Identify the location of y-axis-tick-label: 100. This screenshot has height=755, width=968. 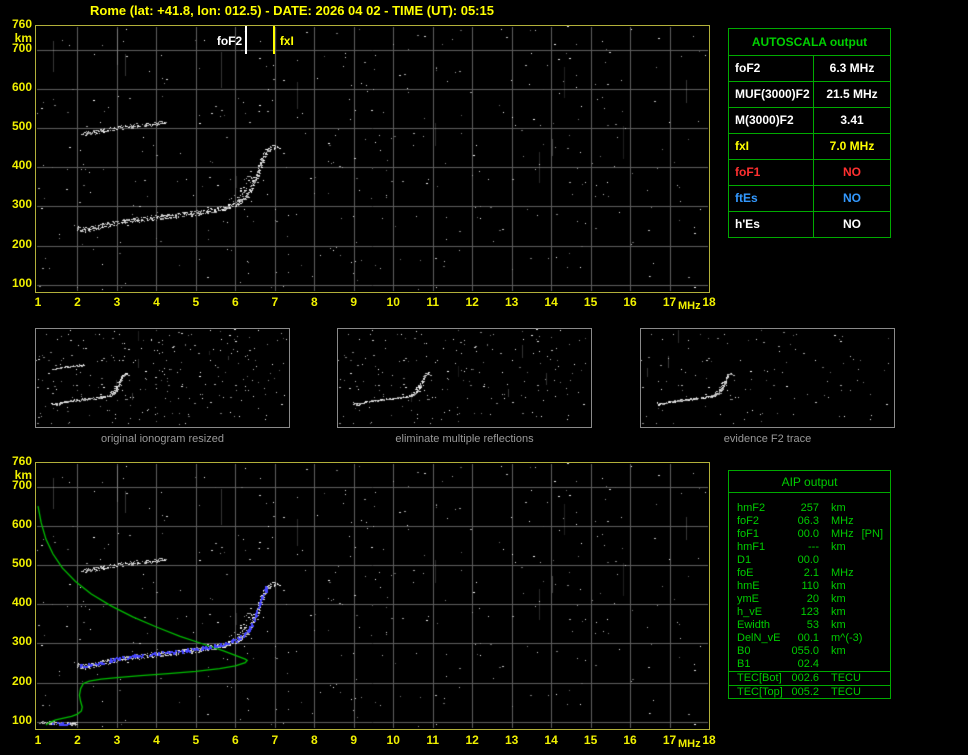
(21, 719).